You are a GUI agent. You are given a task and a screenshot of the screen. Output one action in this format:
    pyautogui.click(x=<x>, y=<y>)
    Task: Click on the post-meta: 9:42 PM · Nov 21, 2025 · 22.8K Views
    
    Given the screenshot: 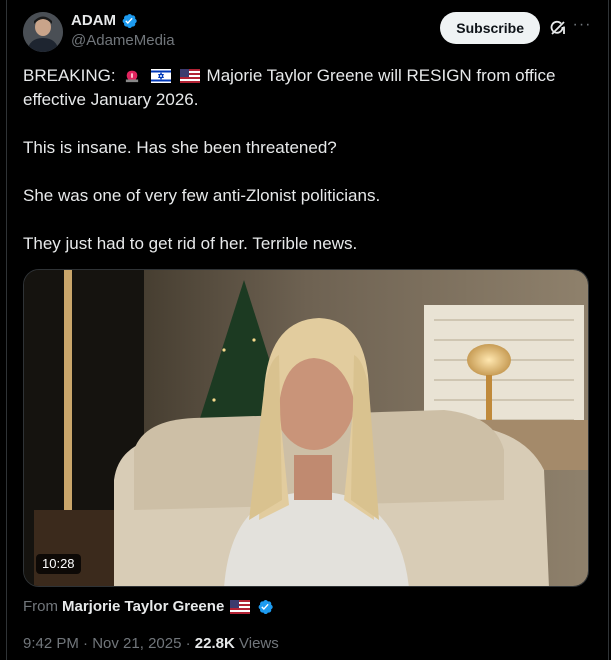 What is the action you would take?
    pyautogui.click(x=151, y=643)
    